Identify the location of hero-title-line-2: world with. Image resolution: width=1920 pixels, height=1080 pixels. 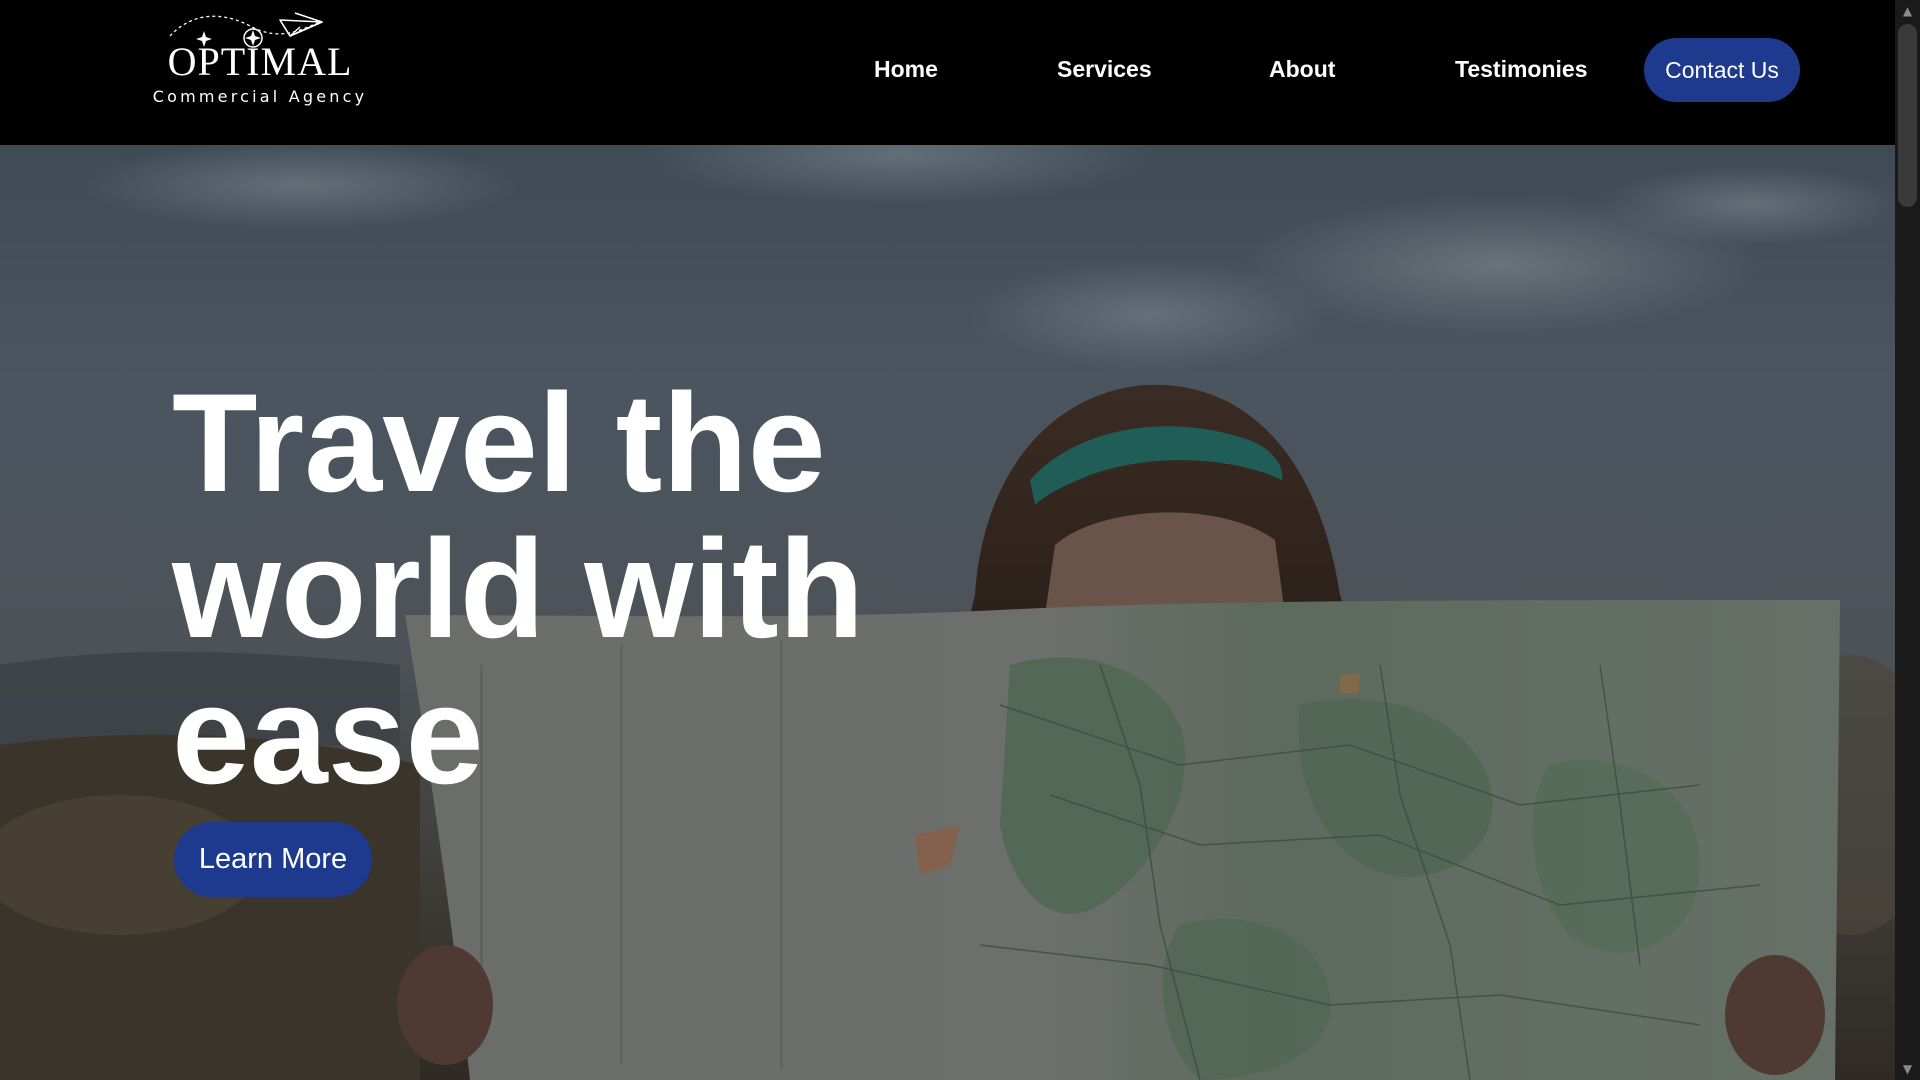
(518, 588).